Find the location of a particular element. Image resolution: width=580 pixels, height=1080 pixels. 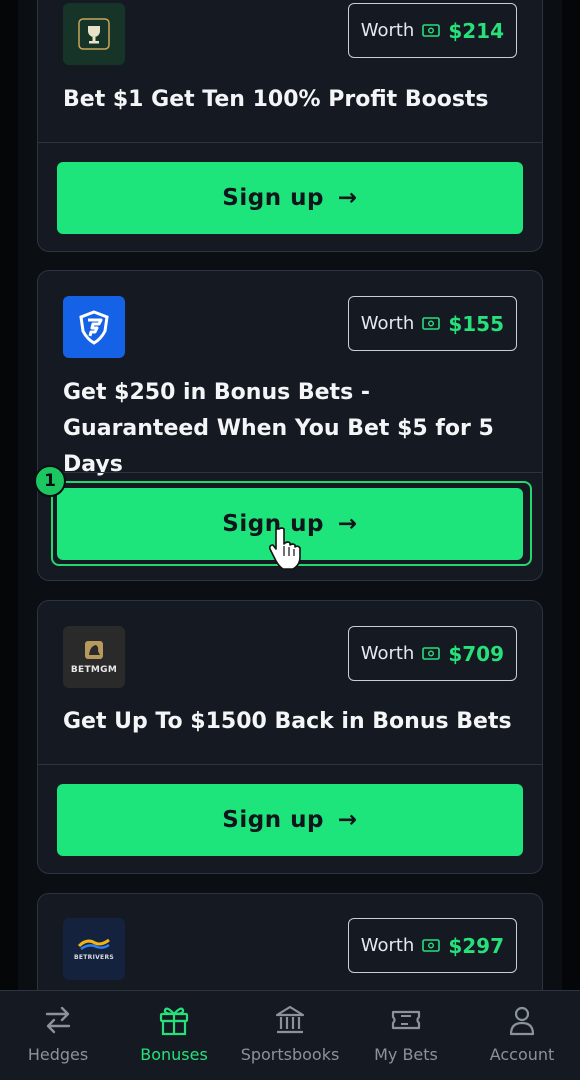

betrivers-logo: BETRIVERS is located at coordinates (94, 949).